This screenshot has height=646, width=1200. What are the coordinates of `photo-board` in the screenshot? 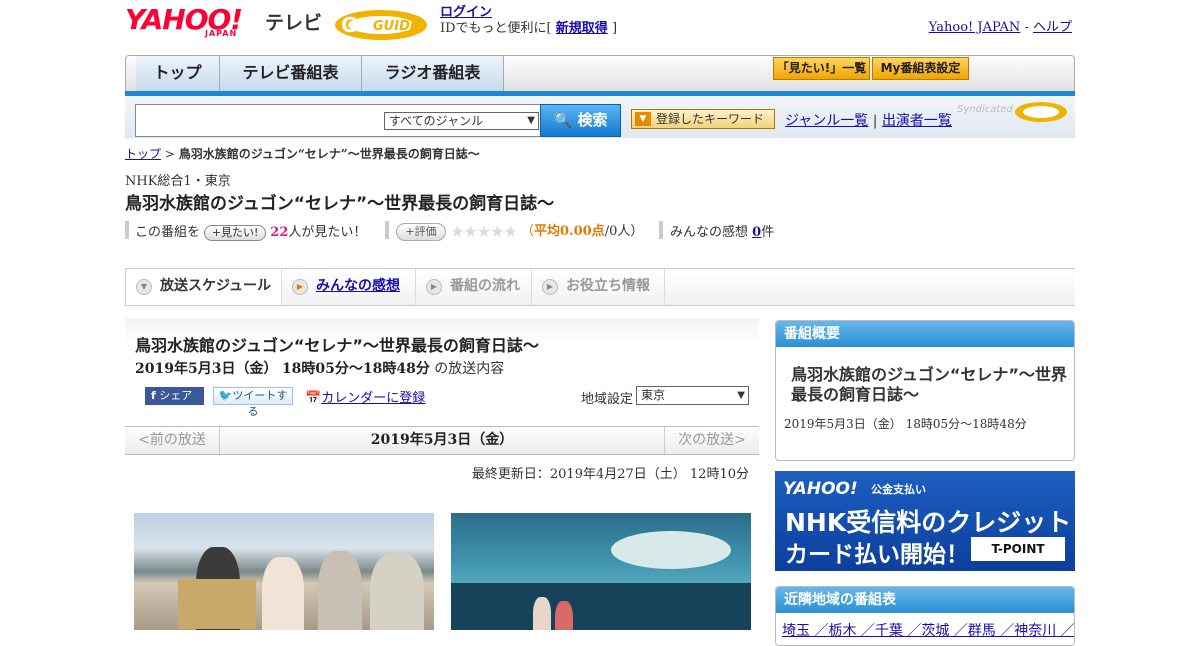 It's located at (217, 604).